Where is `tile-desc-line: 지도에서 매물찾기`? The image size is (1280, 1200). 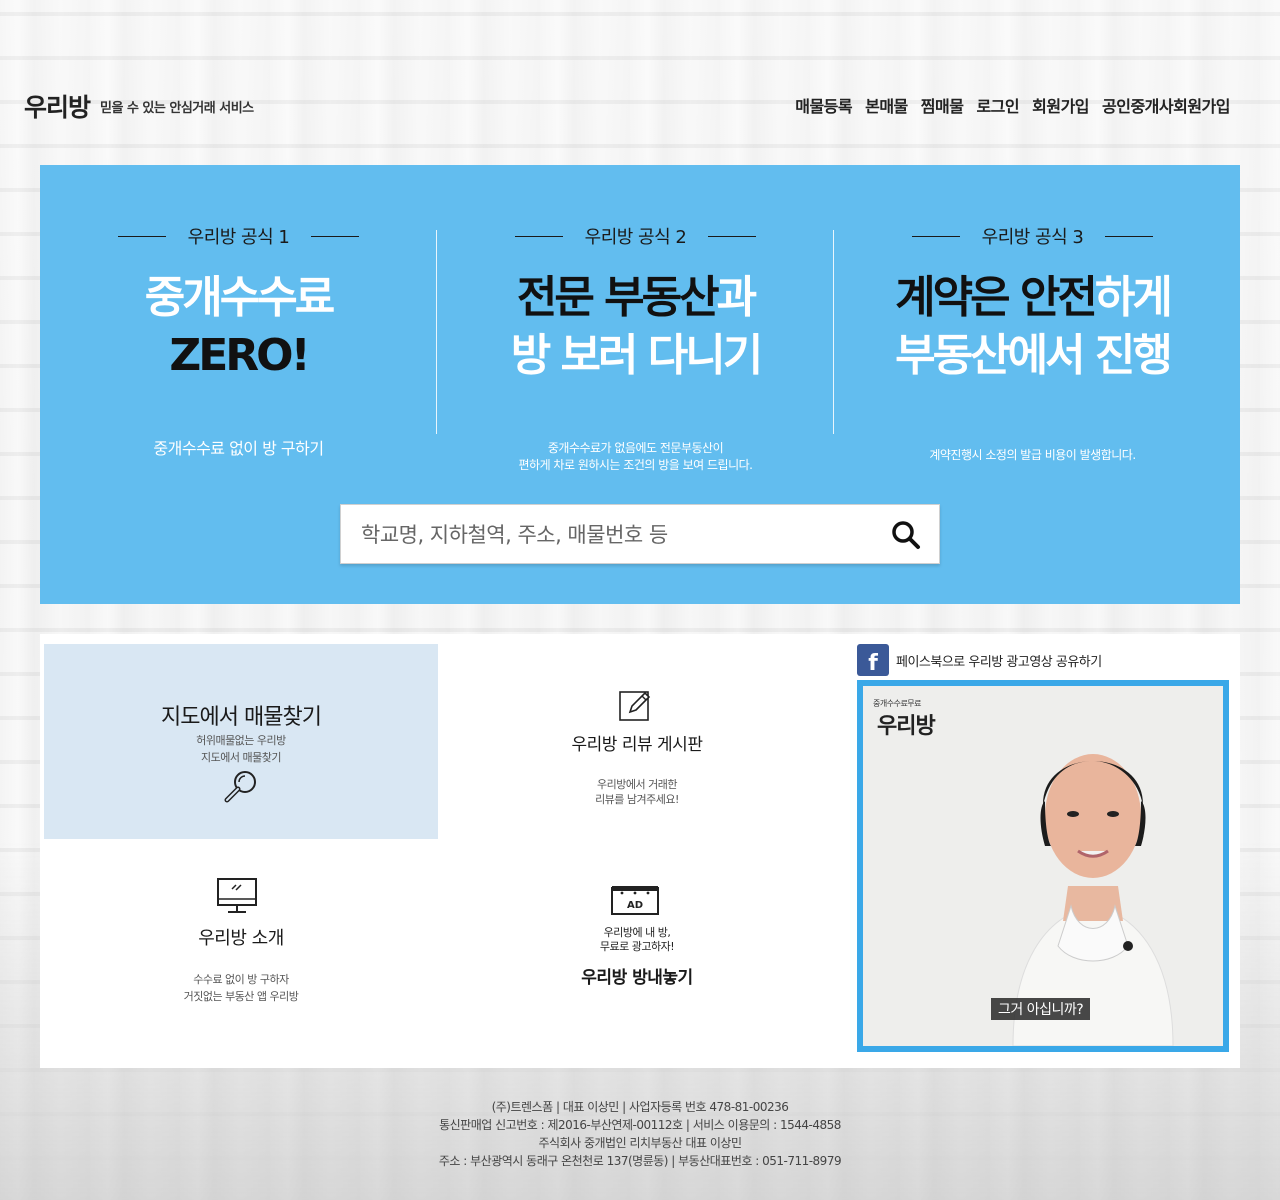 tile-desc-line: 지도에서 매물찾기 is located at coordinates (241, 757).